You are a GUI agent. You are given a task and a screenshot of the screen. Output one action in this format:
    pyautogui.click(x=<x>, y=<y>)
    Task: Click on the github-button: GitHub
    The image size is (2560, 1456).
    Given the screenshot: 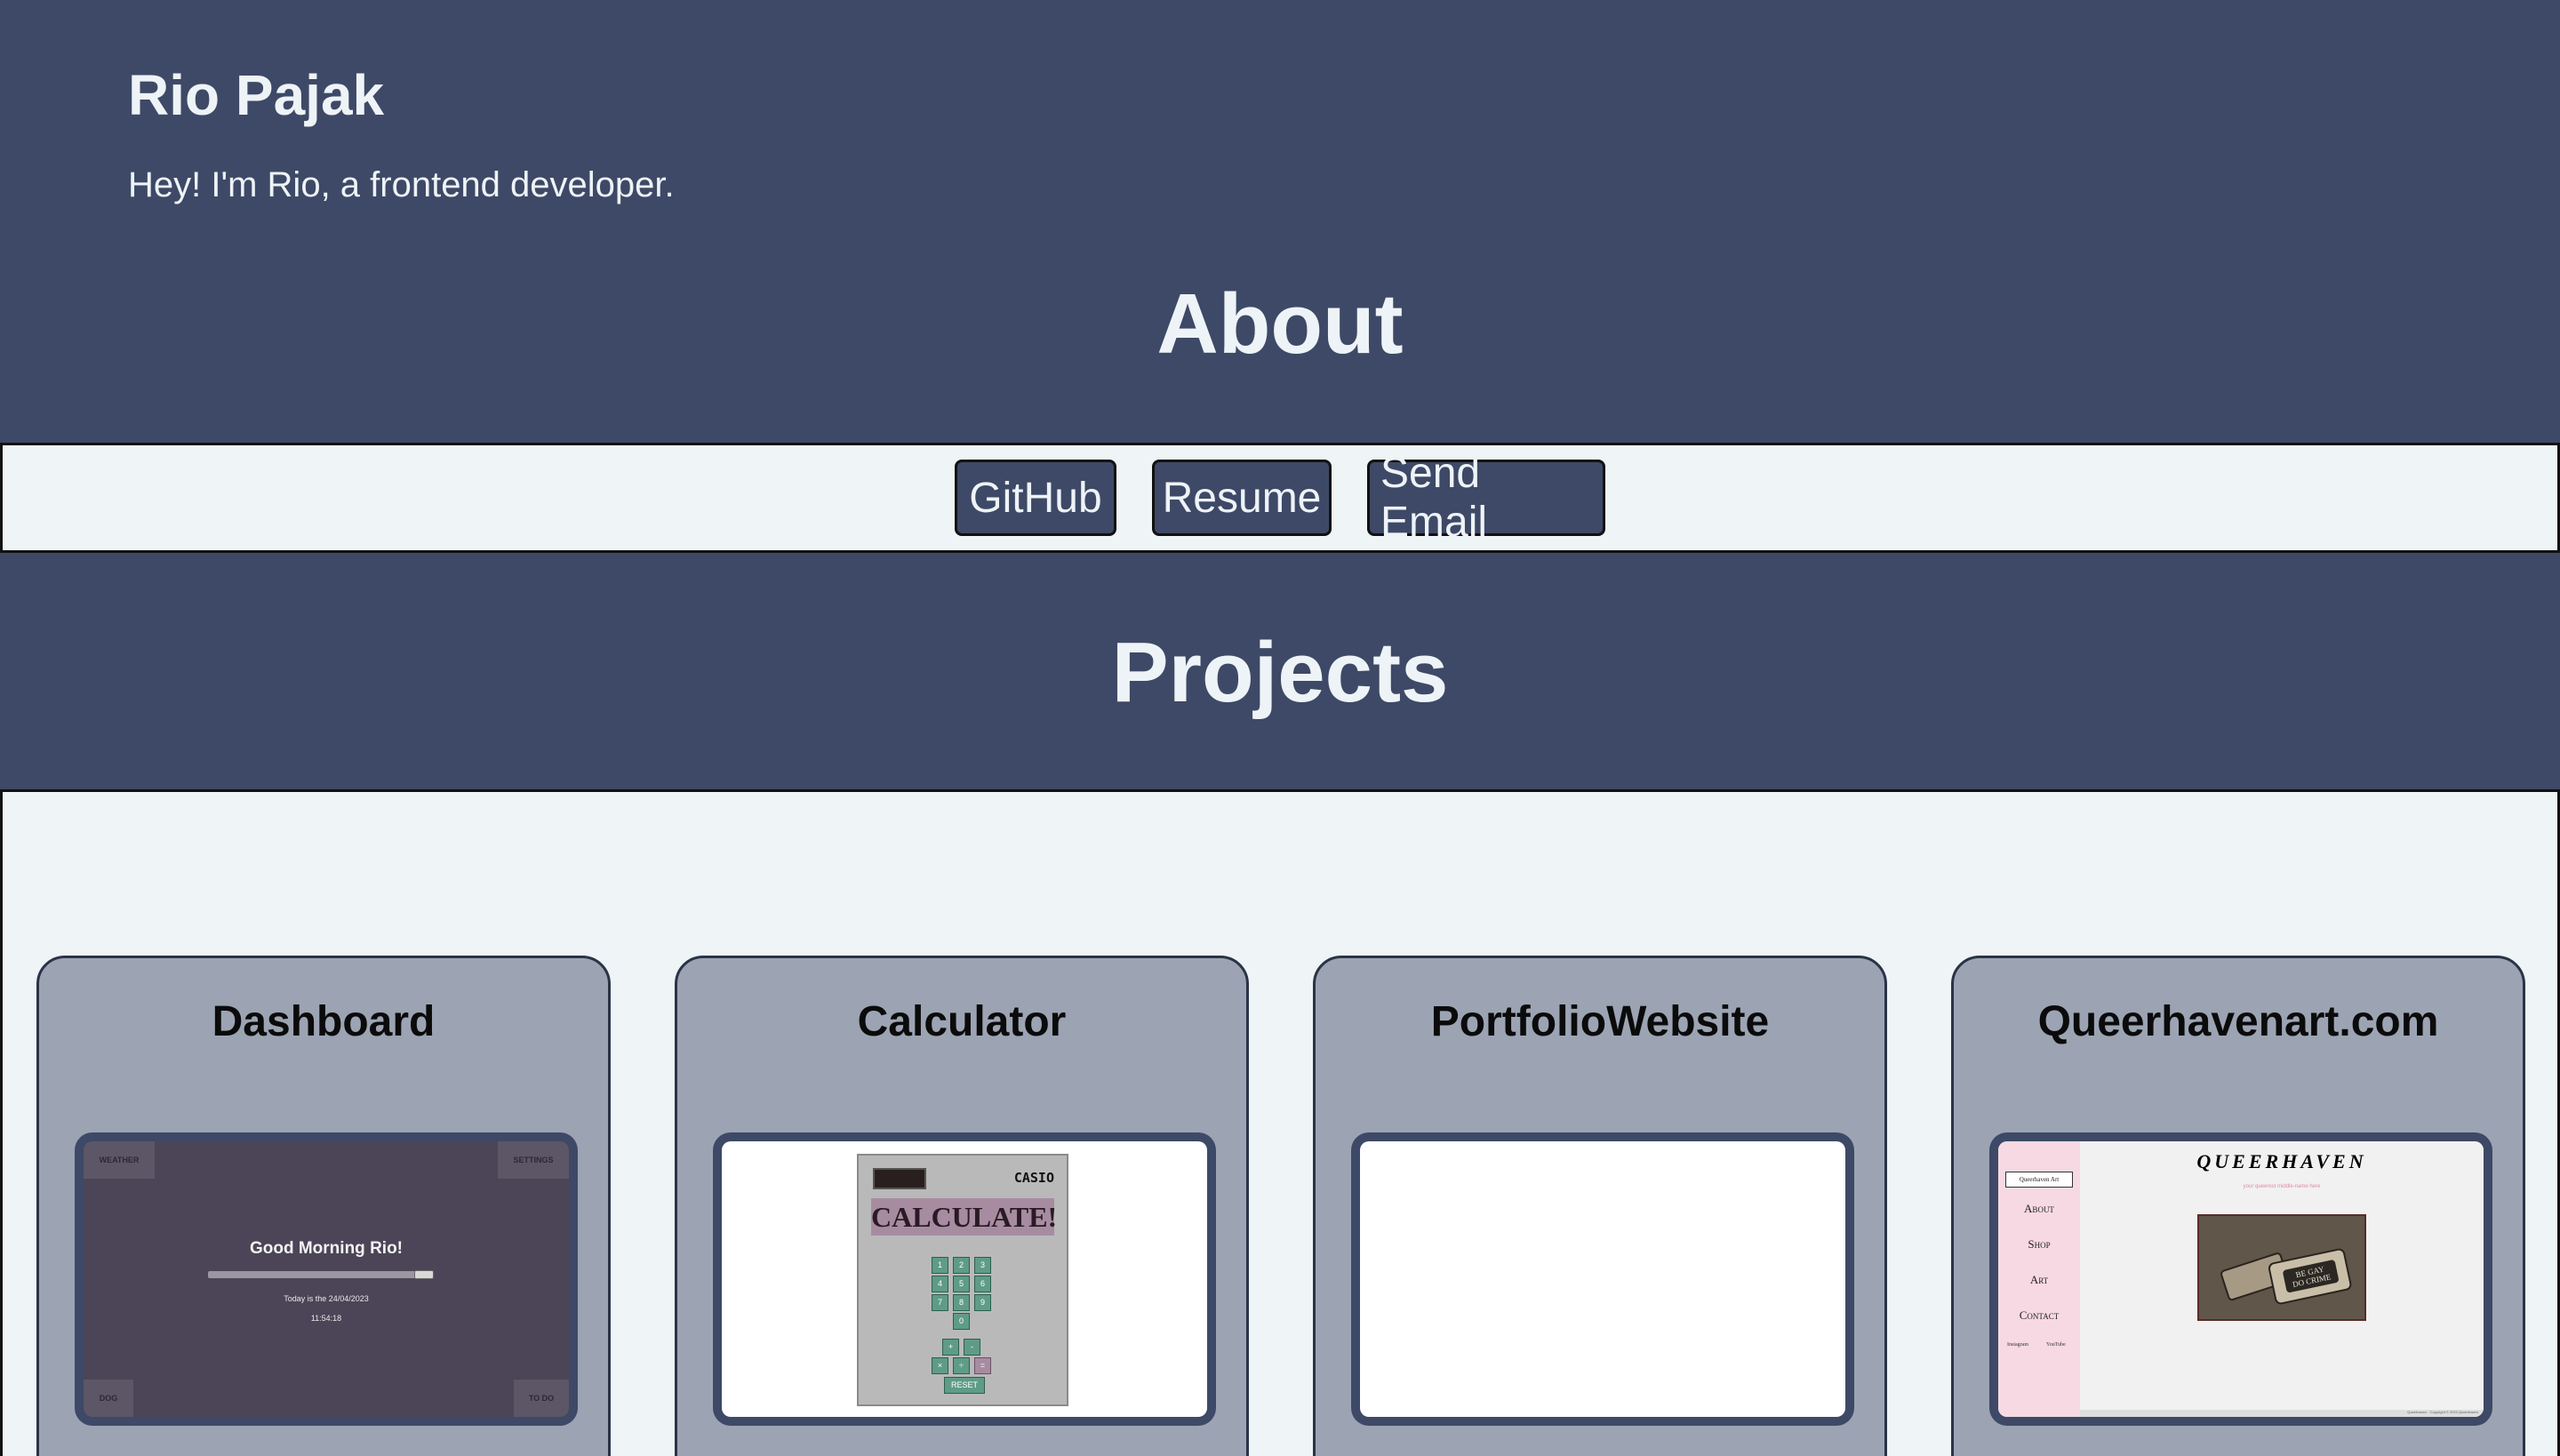 What is the action you would take?
    pyautogui.click(x=1035, y=498)
    